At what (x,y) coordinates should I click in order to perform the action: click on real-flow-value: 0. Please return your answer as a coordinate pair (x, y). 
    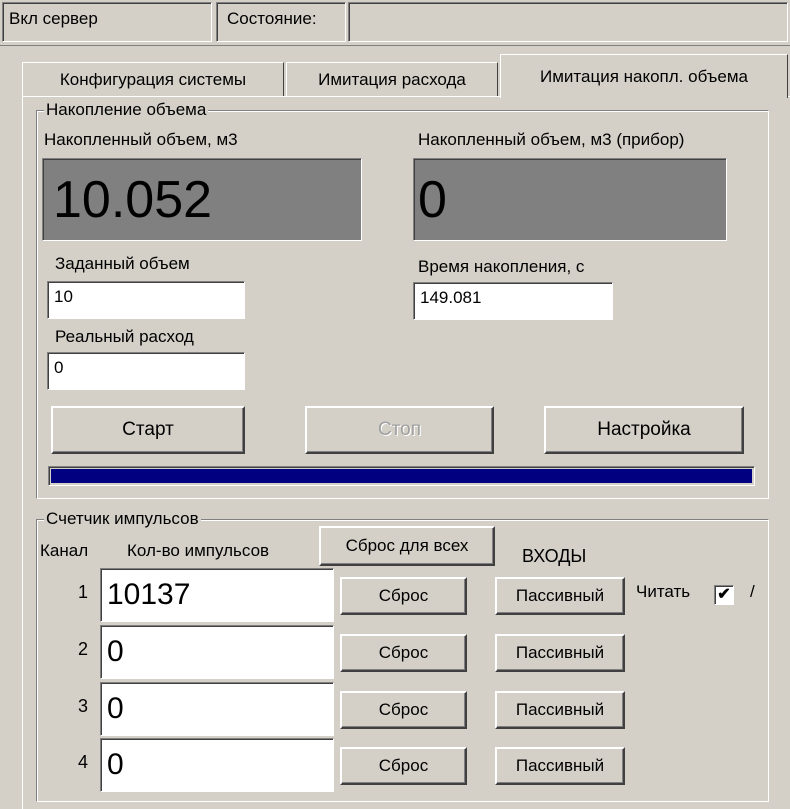
    Looking at the image, I should click on (59, 367).